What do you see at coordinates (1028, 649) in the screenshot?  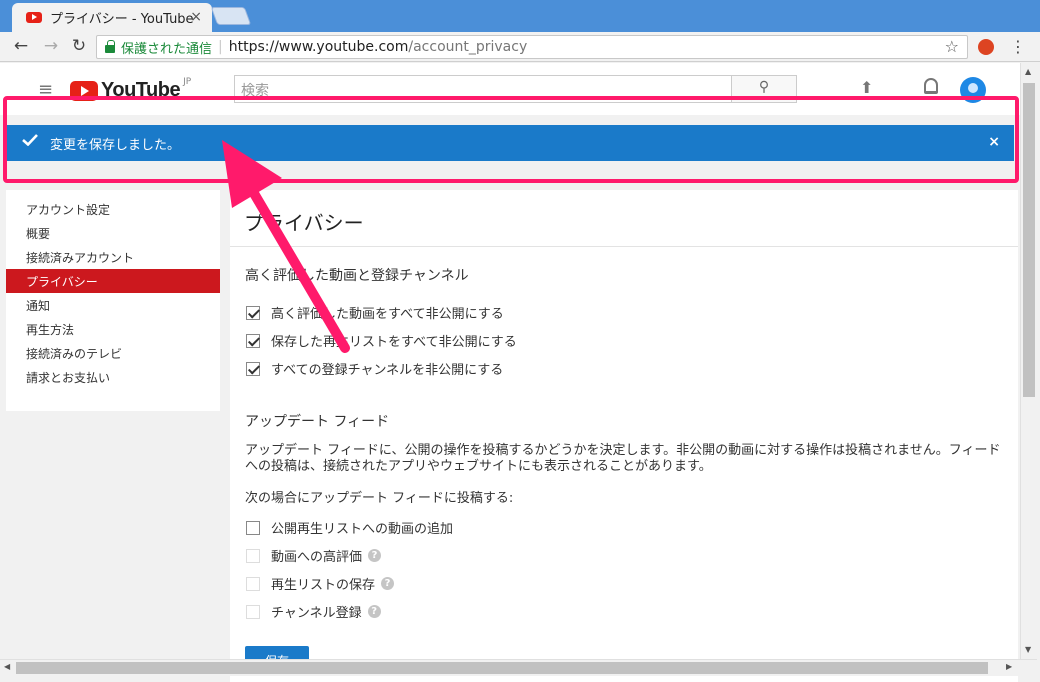 I see `scroll-down-icon: ▼` at bounding box center [1028, 649].